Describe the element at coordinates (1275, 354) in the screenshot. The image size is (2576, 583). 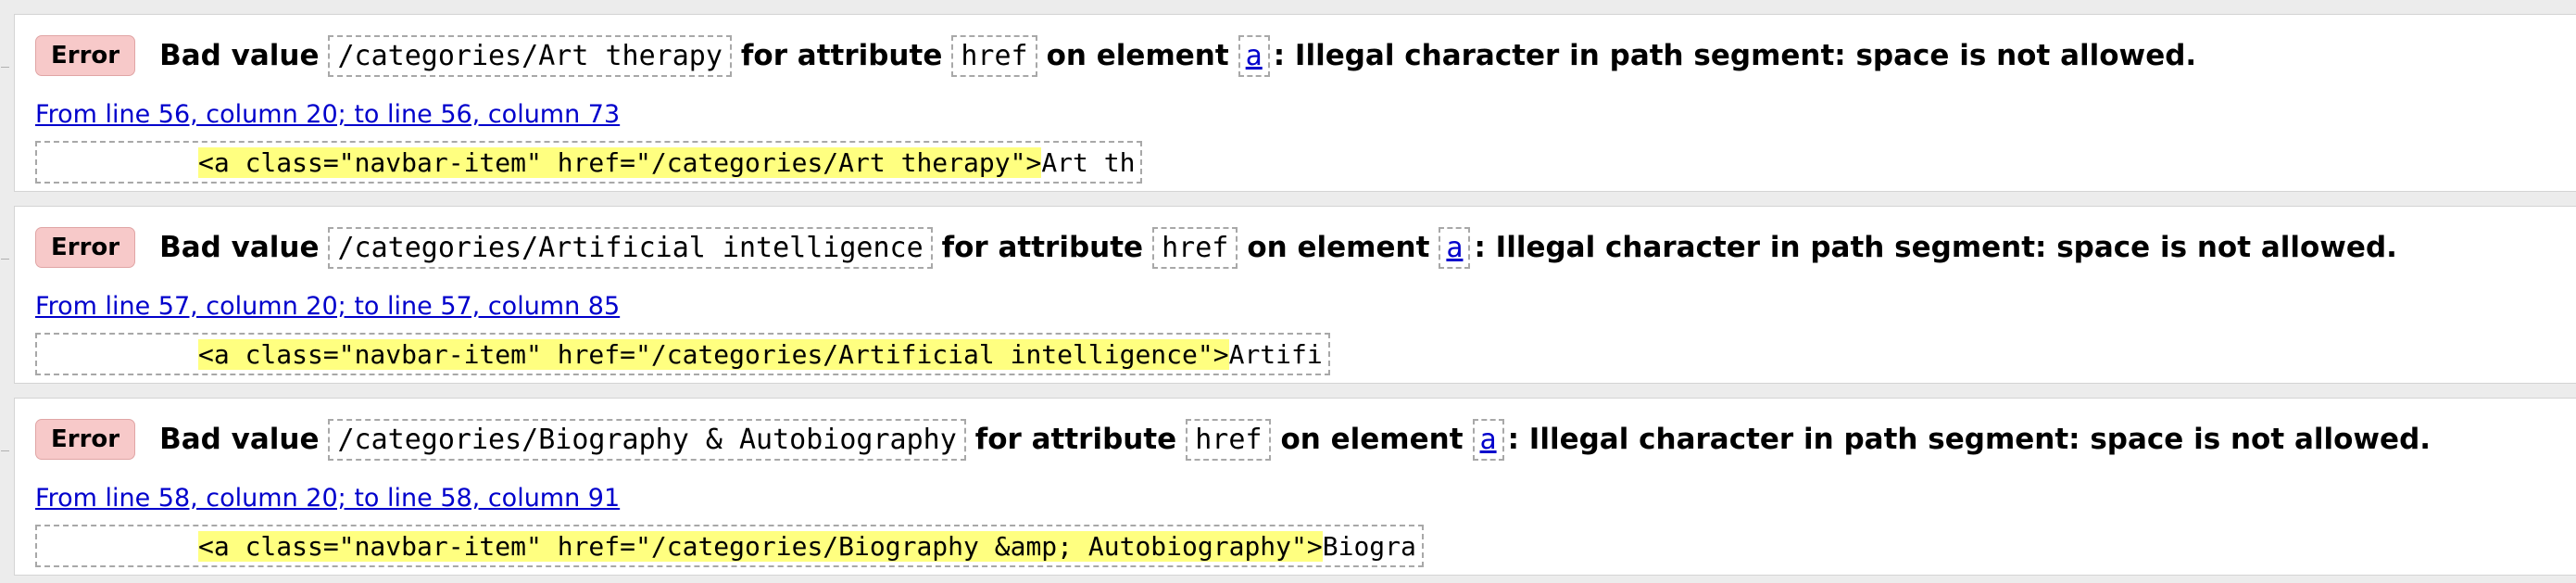
I see `extract-tail: Artifi` at that location.